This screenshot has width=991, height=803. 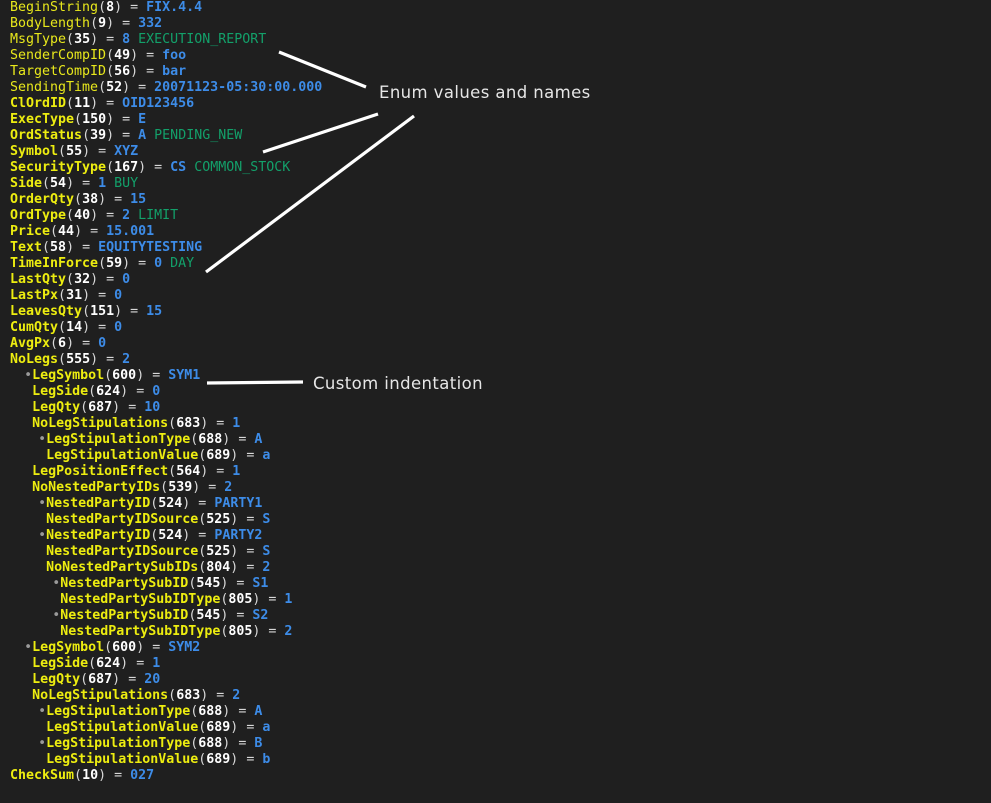 I want to click on fix-field-row: CheckSum(10) = 027, so click(x=495, y=776).